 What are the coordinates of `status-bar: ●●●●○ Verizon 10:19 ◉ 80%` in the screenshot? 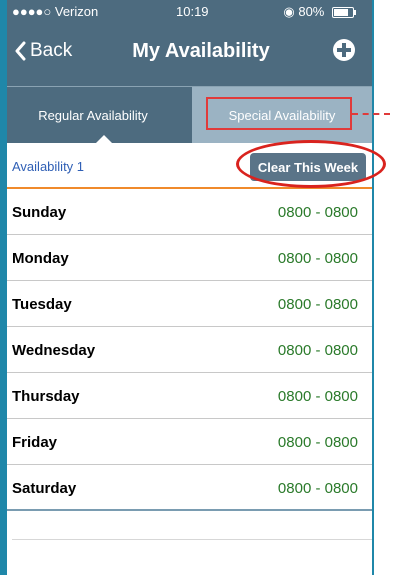 It's located at (186, 12).